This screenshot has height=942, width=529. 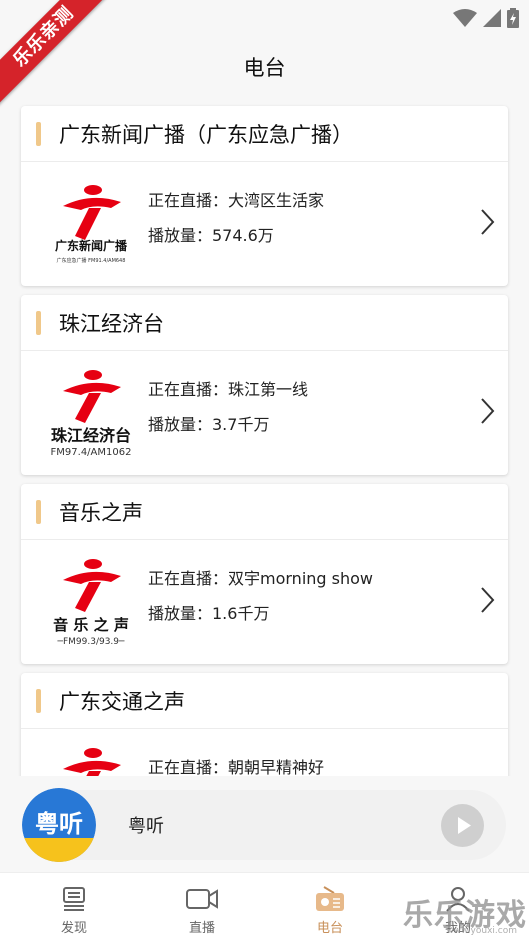 I want to click on play-button, so click(x=462, y=825).